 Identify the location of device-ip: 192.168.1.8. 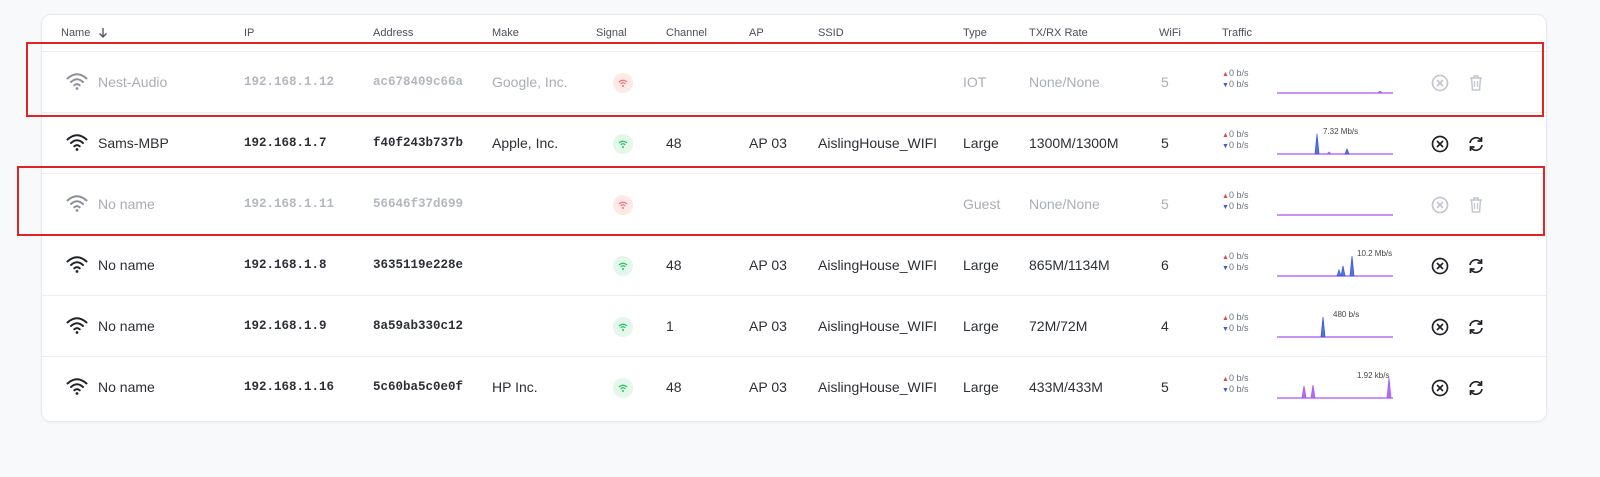
(285, 265).